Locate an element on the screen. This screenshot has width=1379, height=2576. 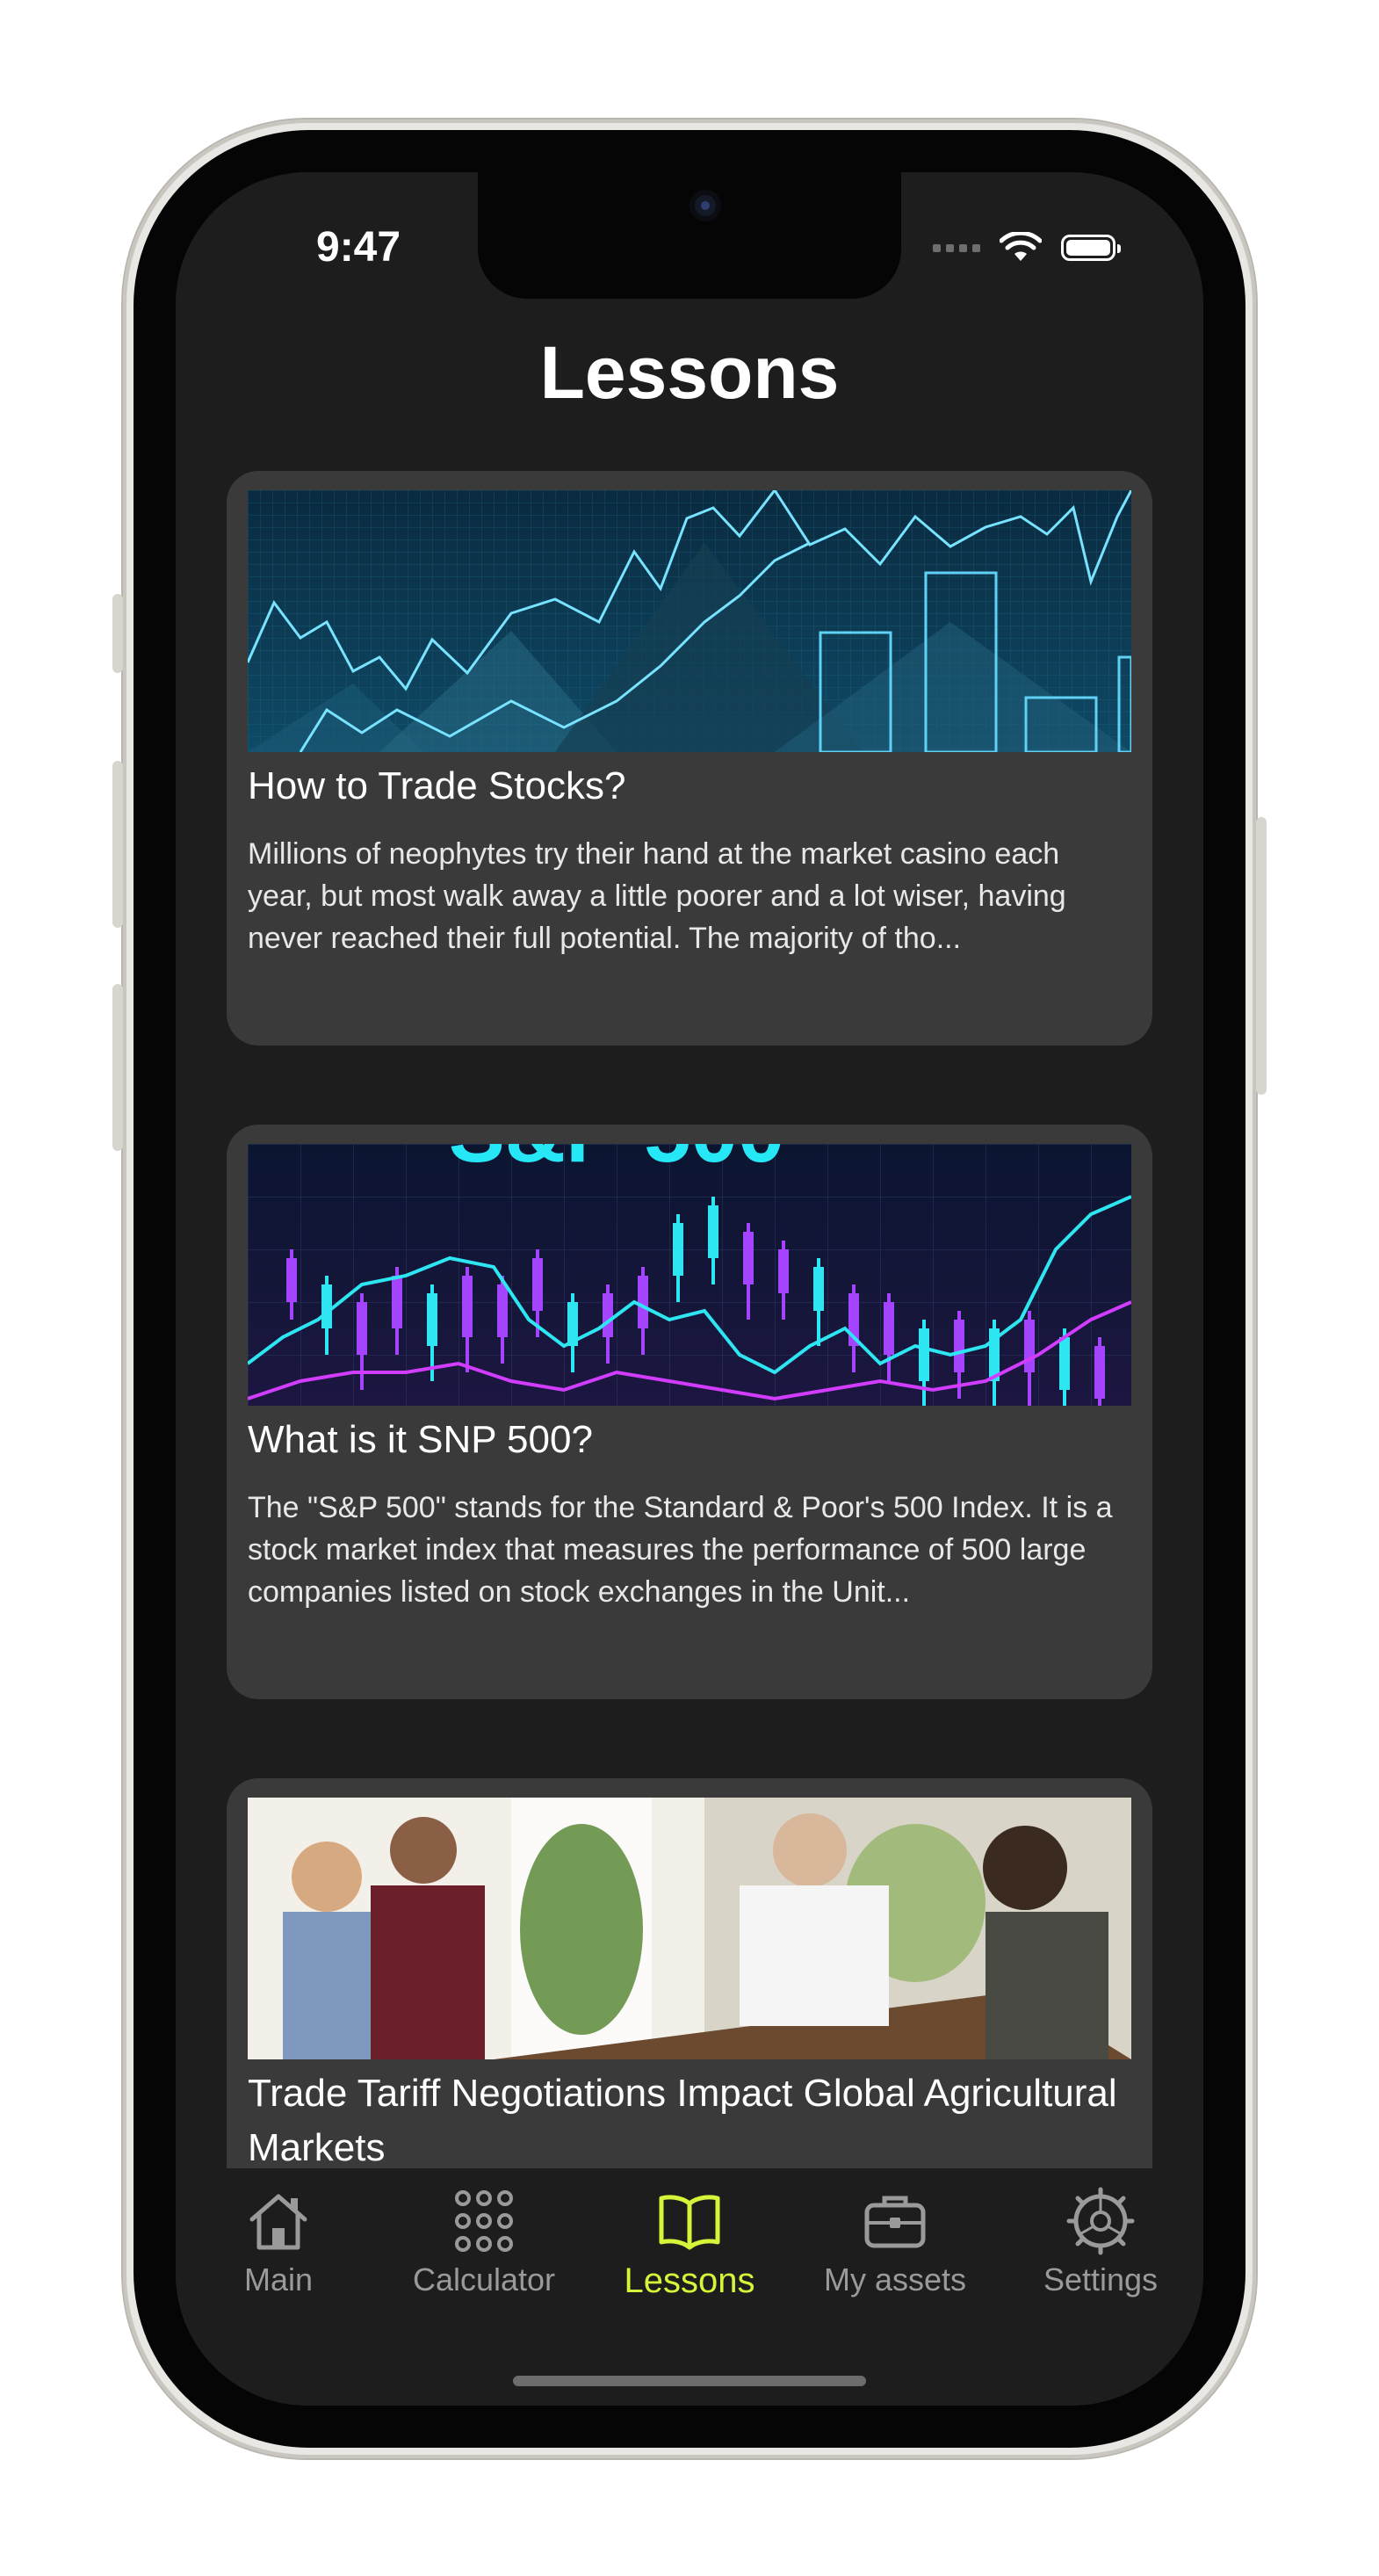
side-button-volume-down is located at coordinates (117, 1067).